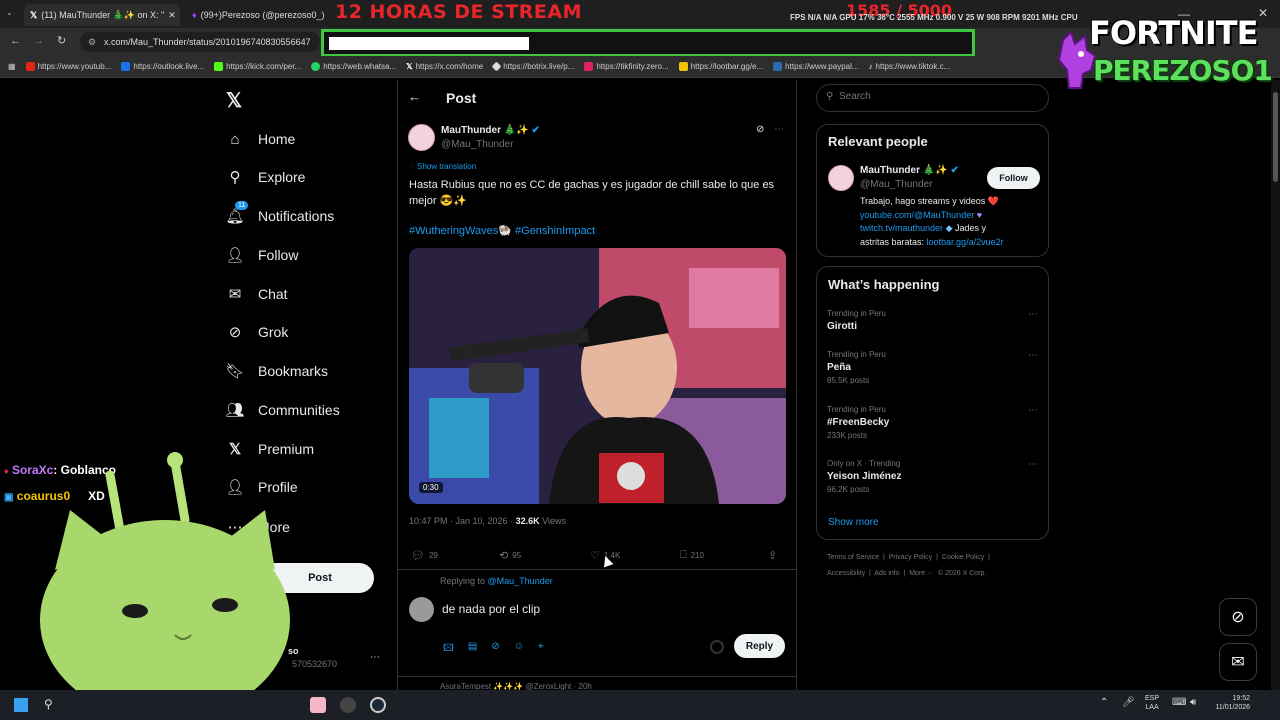  Describe the element at coordinates (261, 255) in the screenshot. I see `nav-follow: 👤︎ Follow` at that location.